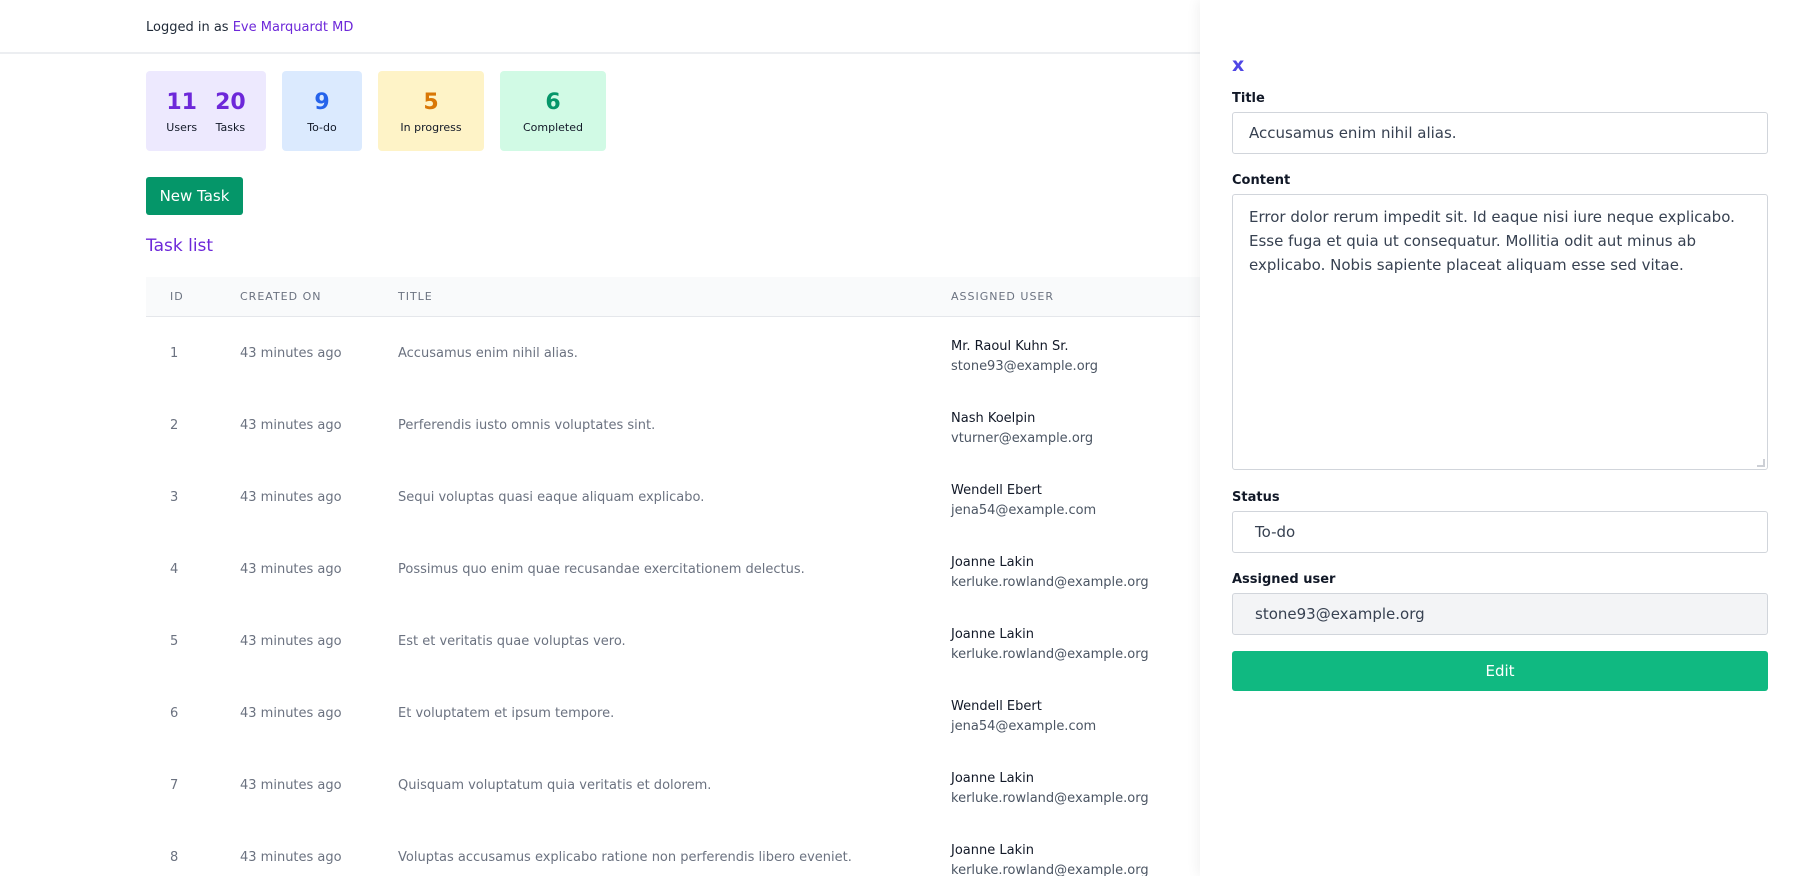  What do you see at coordinates (1024, 357) in the screenshot?
I see `cell-assigned-user: Mr. Raoul Kuhn Sr. stone93@example.org` at bounding box center [1024, 357].